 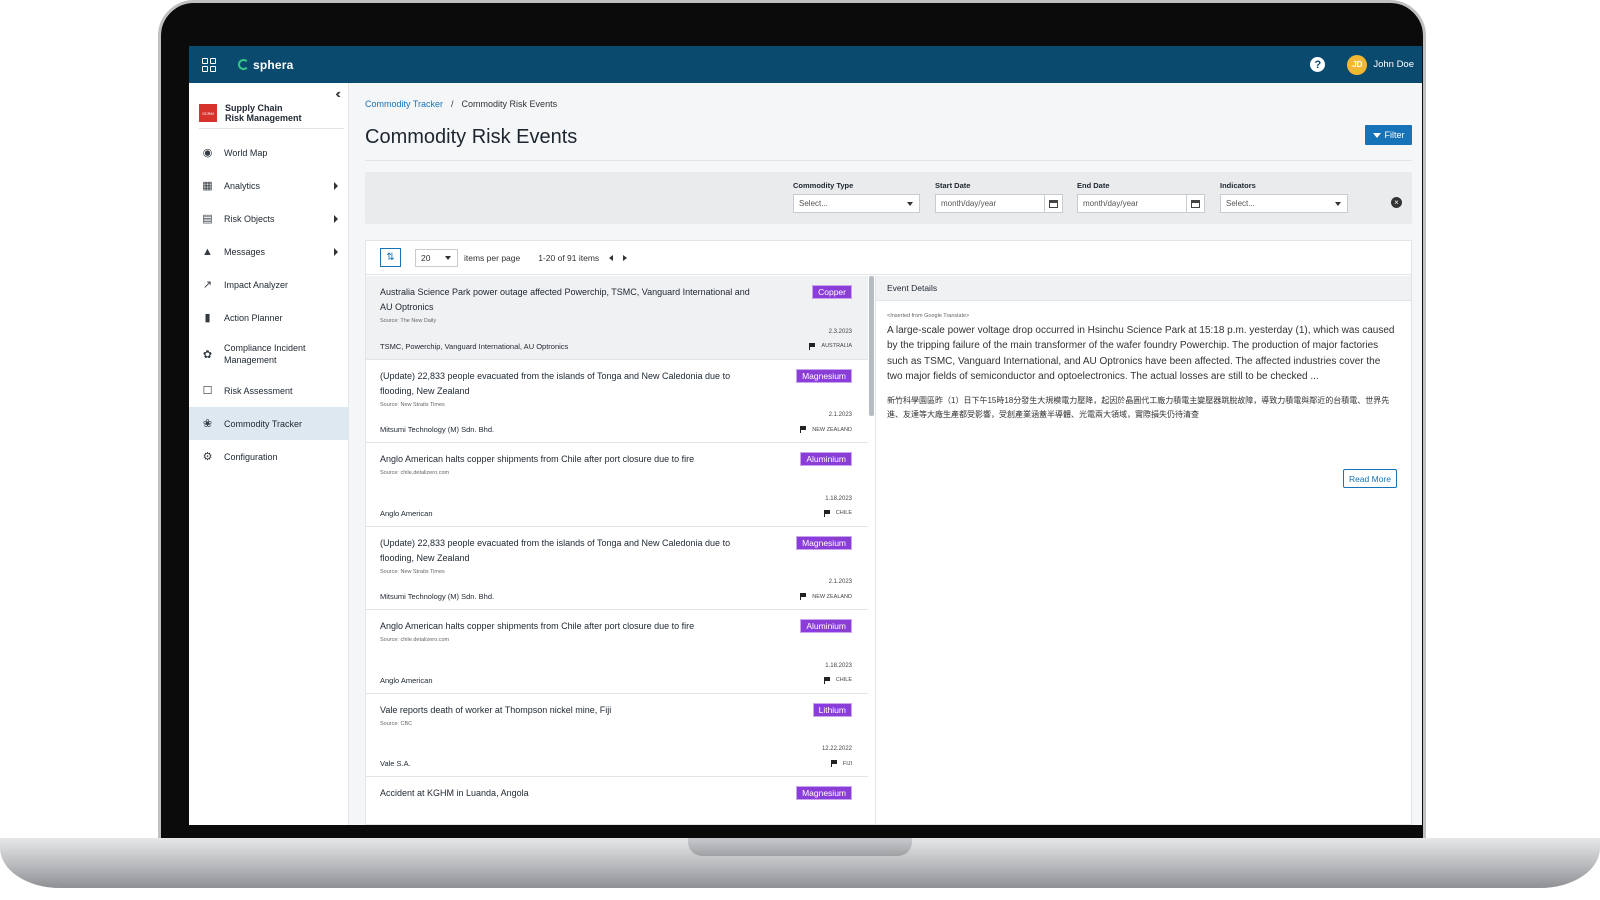 I want to click on sidebar-item-risk-assessment: ☐ Risk Assessment, so click(x=269, y=390).